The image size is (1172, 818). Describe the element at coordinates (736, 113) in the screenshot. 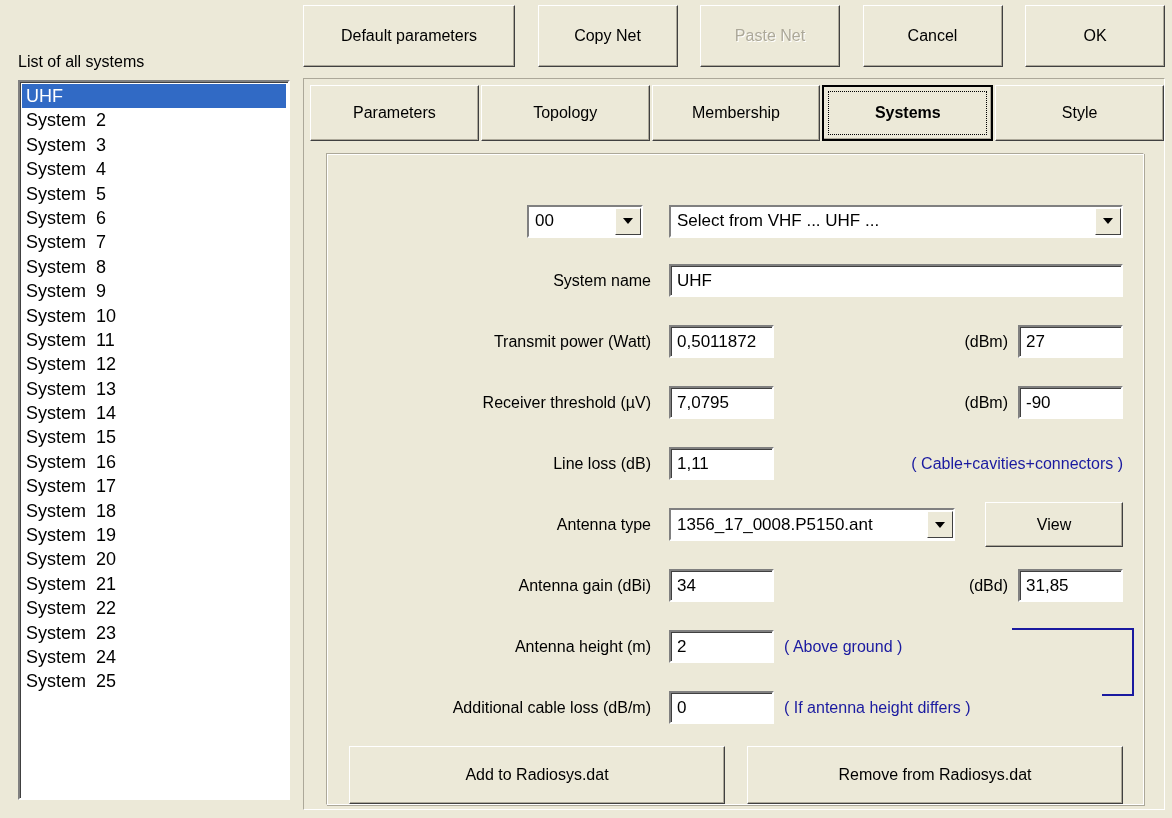

I see `tab: Membership` at that location.